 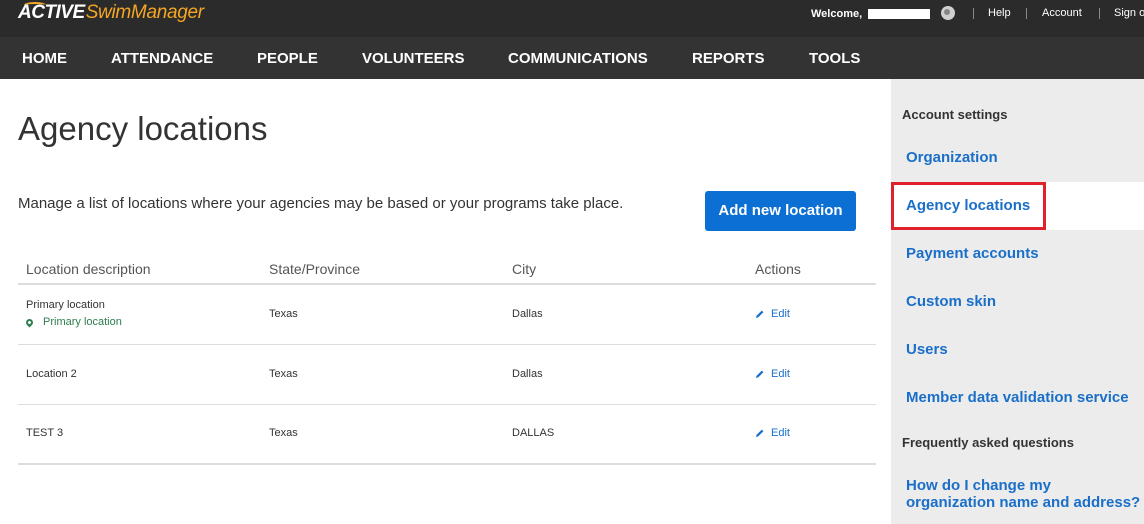 What do you see at coordinates (533, 433) in the screenshot?
I see `location-city: DALLAS` at bounding box center [533, 433].